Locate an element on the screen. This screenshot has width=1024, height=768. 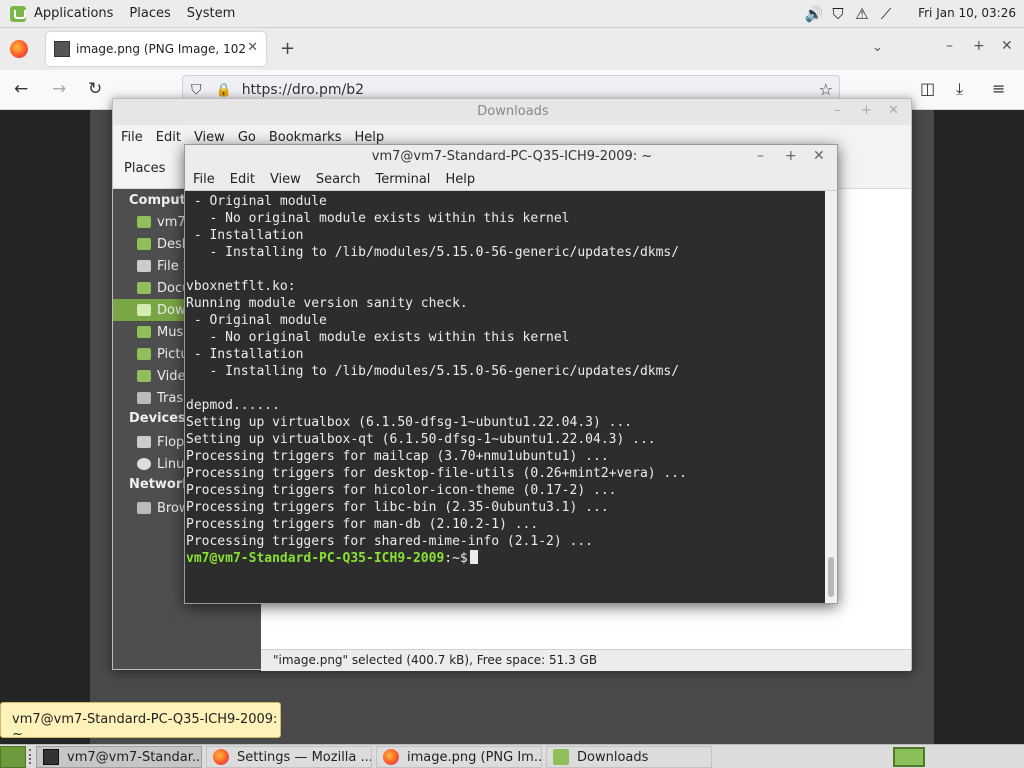
home-folder-icon is located at coordinates (144, 222).